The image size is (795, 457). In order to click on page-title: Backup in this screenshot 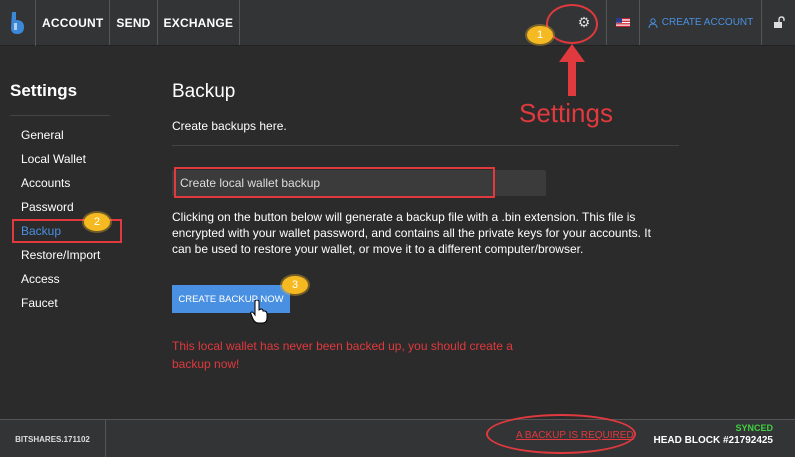, I will do `click(204, 91)`.